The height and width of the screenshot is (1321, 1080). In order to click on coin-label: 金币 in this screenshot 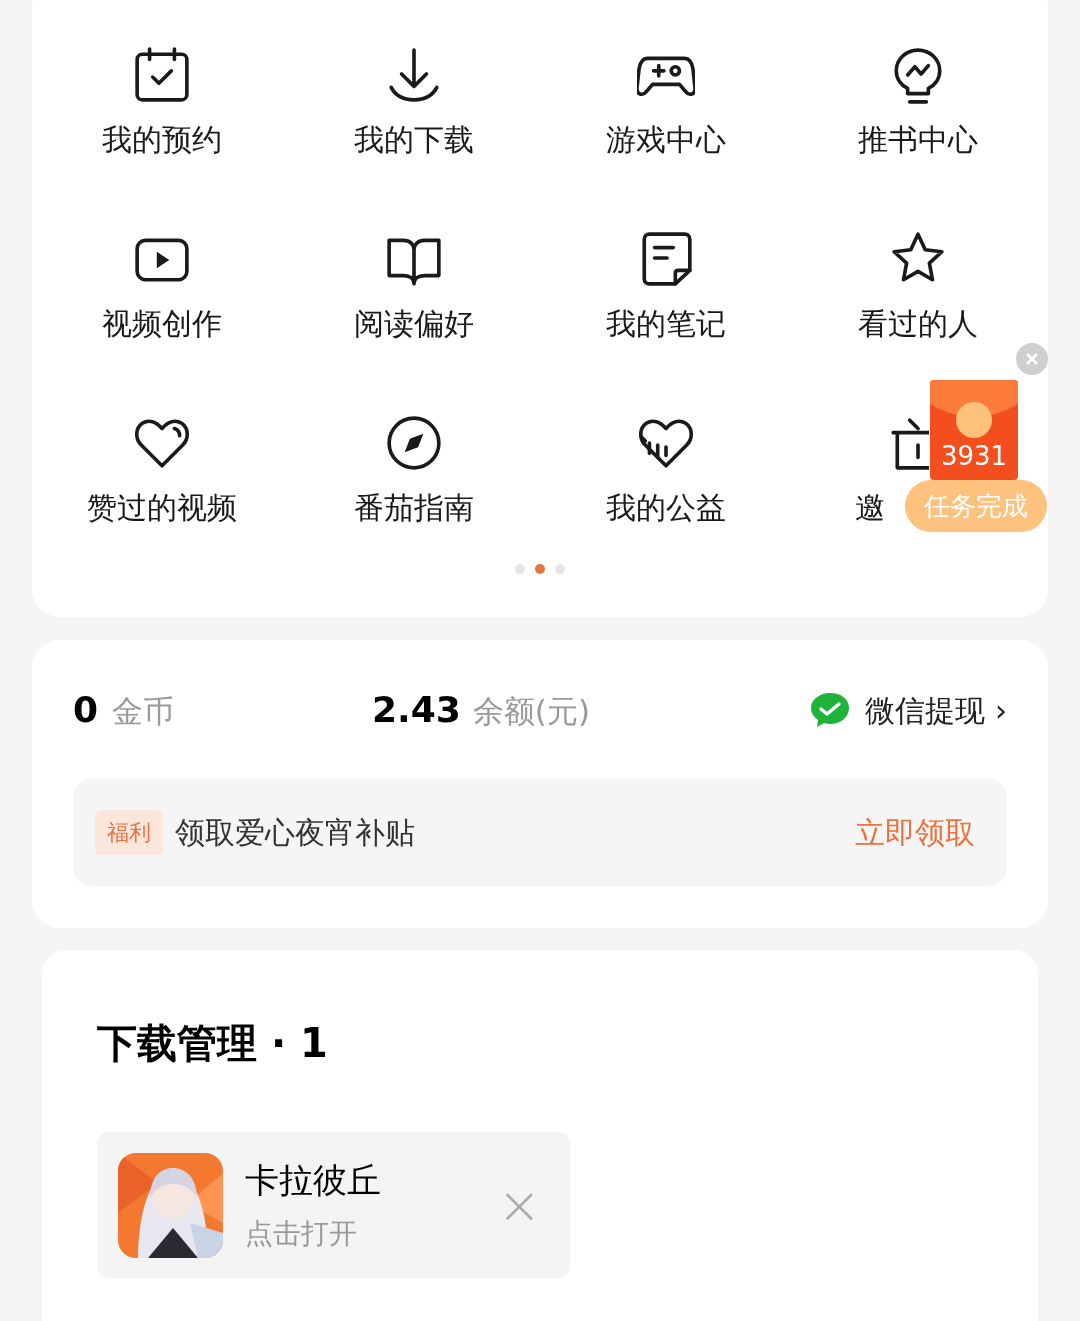, I will do `click(143, 711)`.